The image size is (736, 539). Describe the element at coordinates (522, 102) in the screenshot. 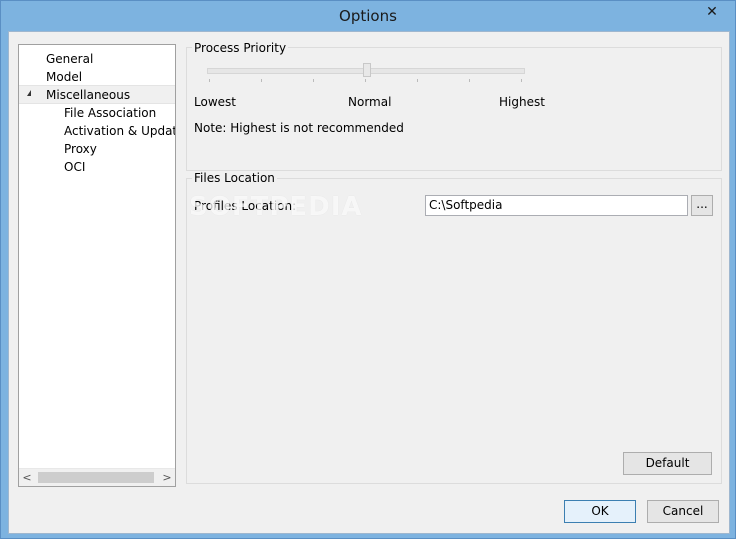

I see `priority-highest-label: Highest` at that location.